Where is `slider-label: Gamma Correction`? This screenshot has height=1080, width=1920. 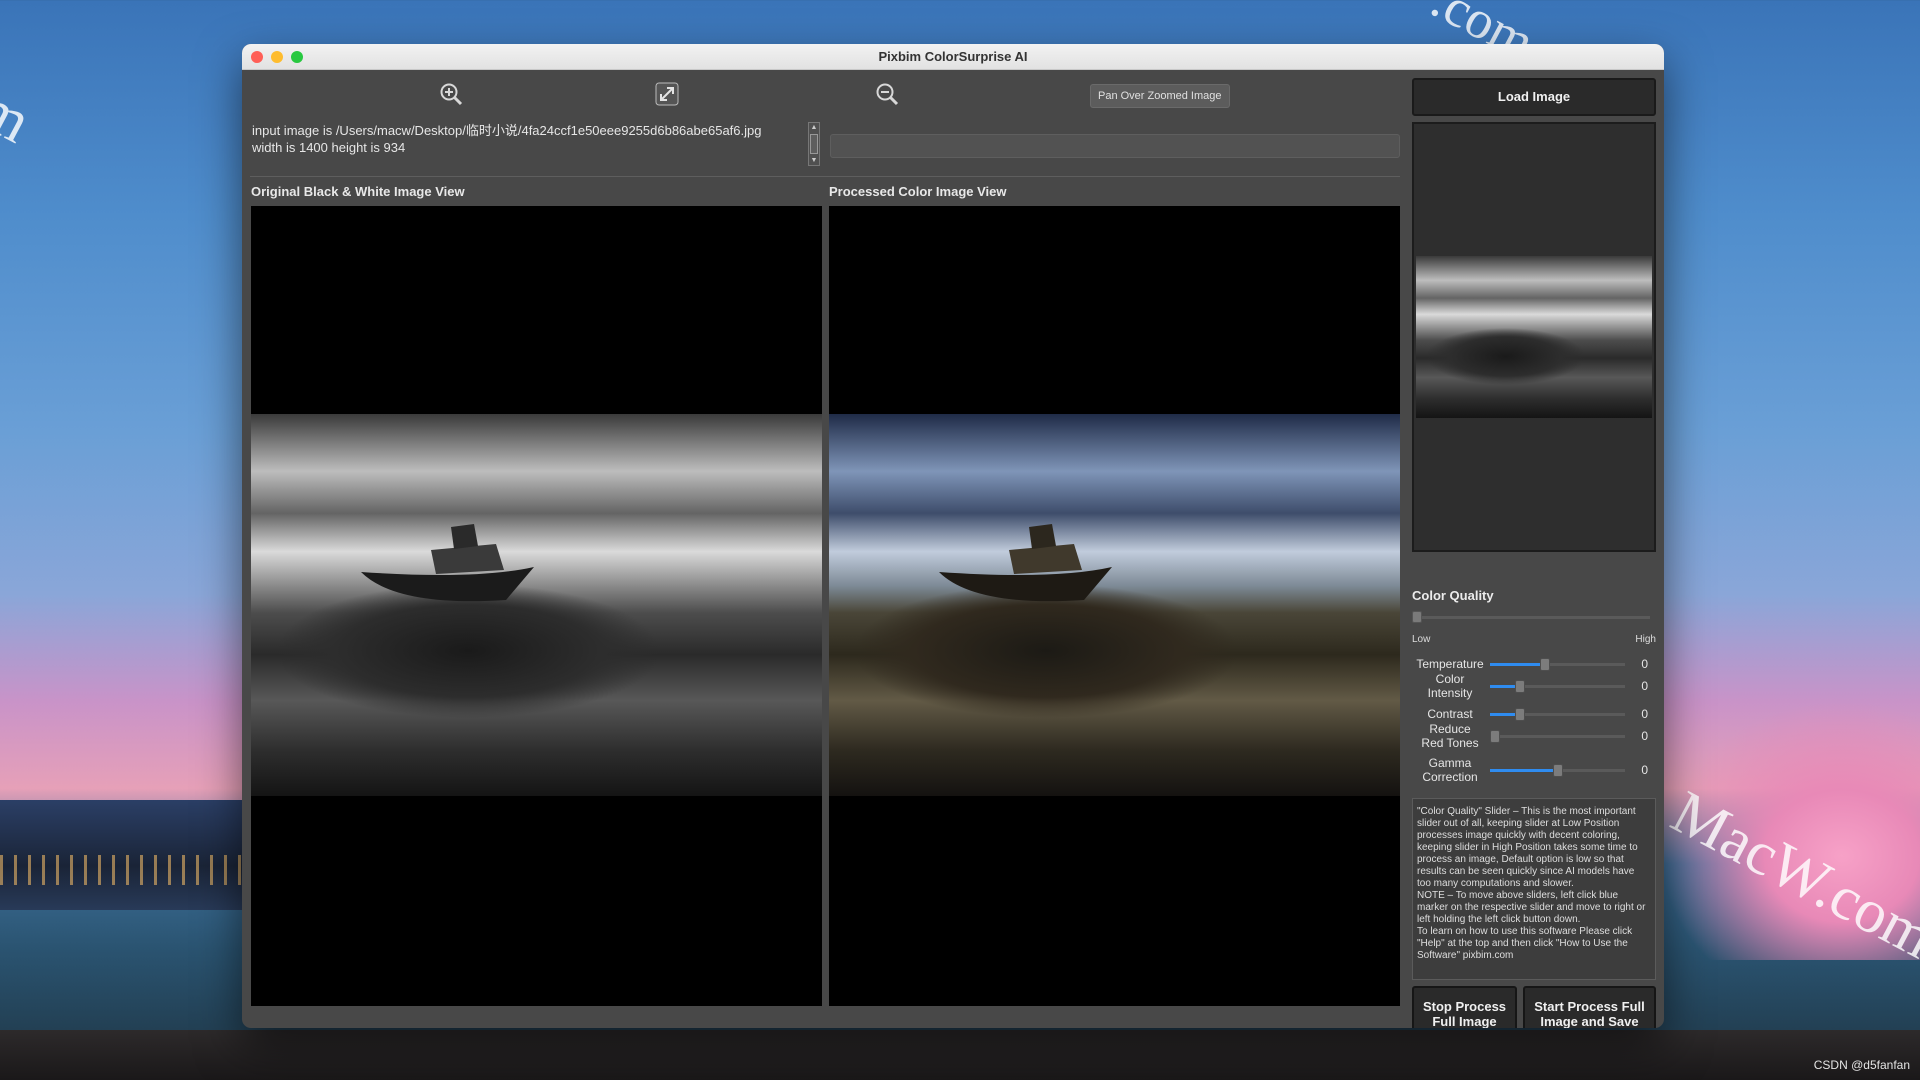
slider-label: Gamma Correction is located at coordinates (1450, 770).